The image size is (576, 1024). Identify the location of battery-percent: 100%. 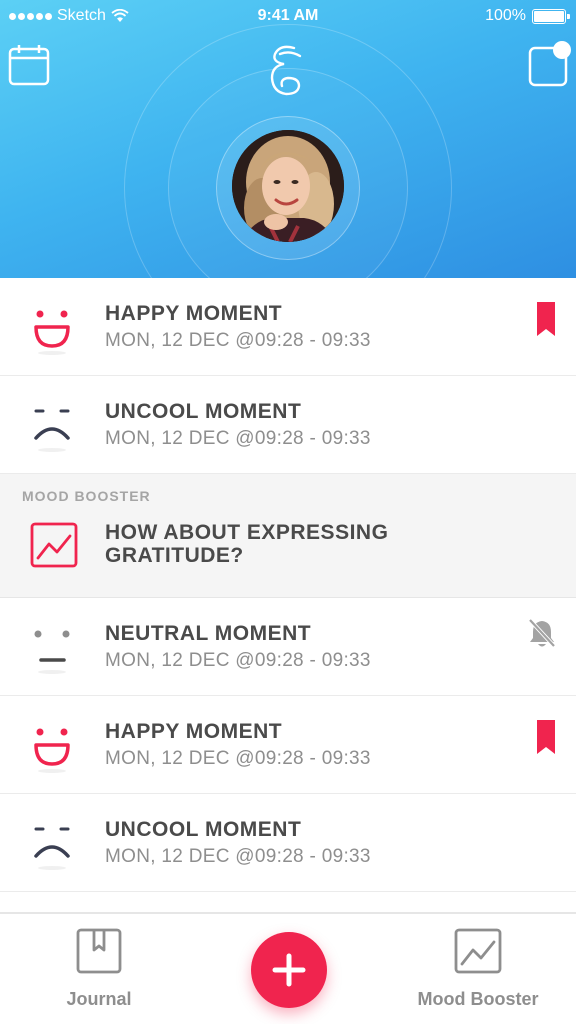
(505, 15).